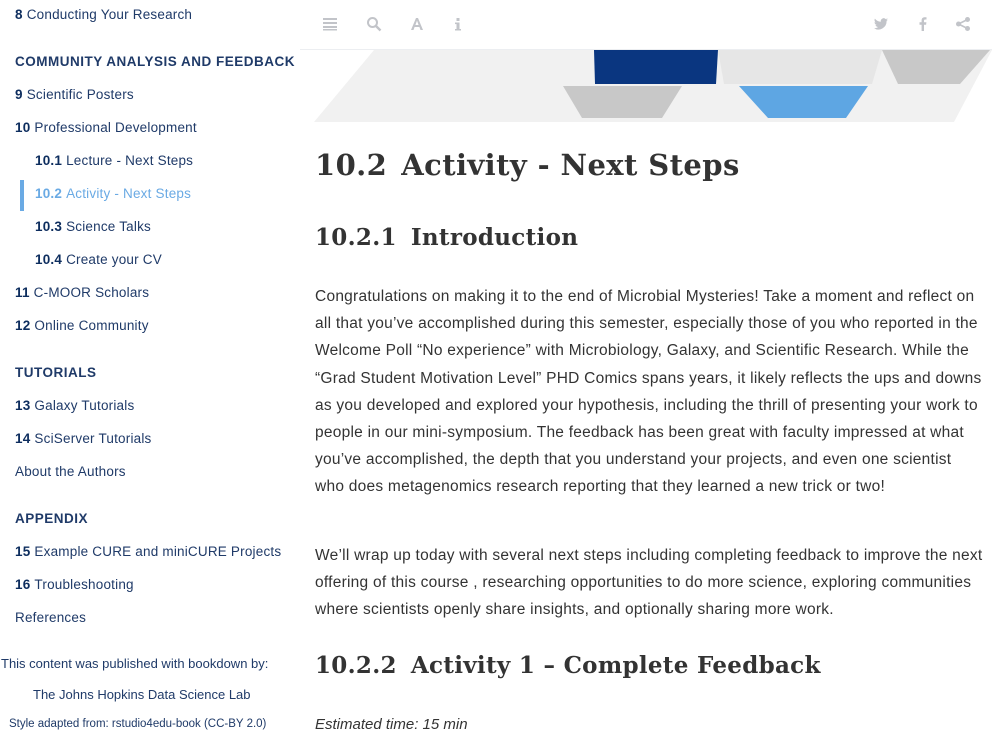 This screenshot has width=992, height=744. I want to click on toc-item-galaxy-tutorials: 13 Galaxy Tutorials, so click(74, 405).